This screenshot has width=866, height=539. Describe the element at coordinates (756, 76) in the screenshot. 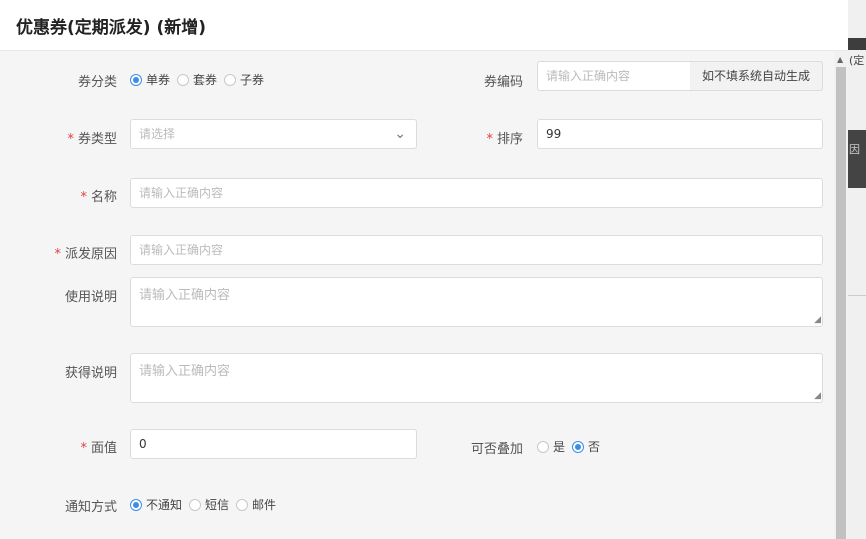

I see `coupon-code-addon: 如不填系统自动生成` at that location.